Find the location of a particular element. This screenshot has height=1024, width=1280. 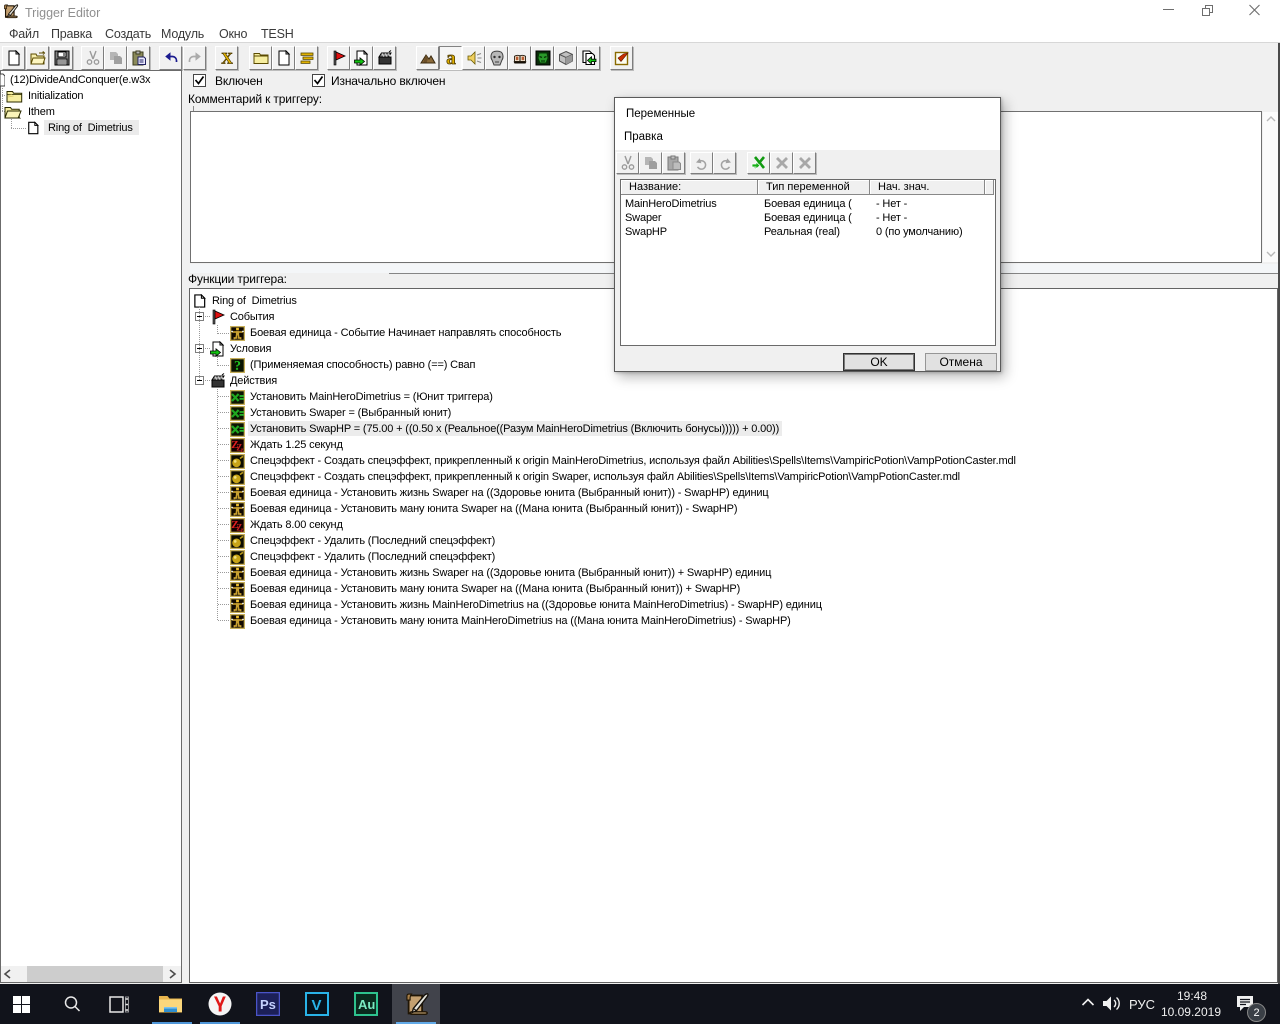

svg-text: Au is located at coordinates (366, 1004).